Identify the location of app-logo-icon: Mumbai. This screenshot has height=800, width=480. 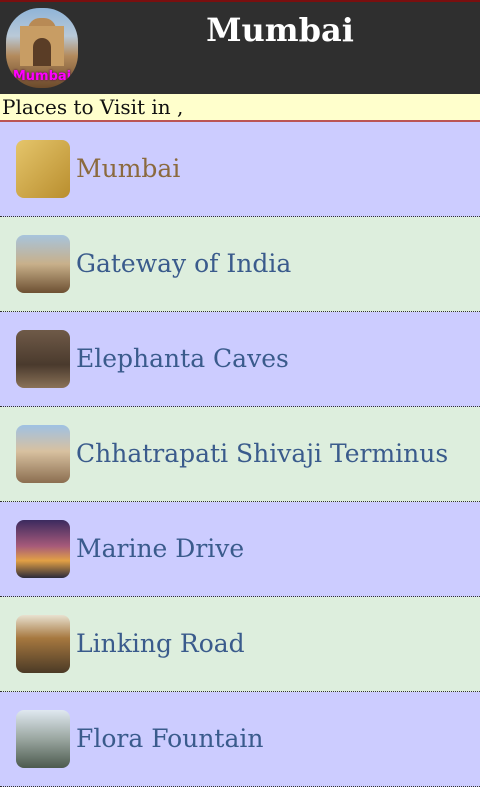
(42, 48).